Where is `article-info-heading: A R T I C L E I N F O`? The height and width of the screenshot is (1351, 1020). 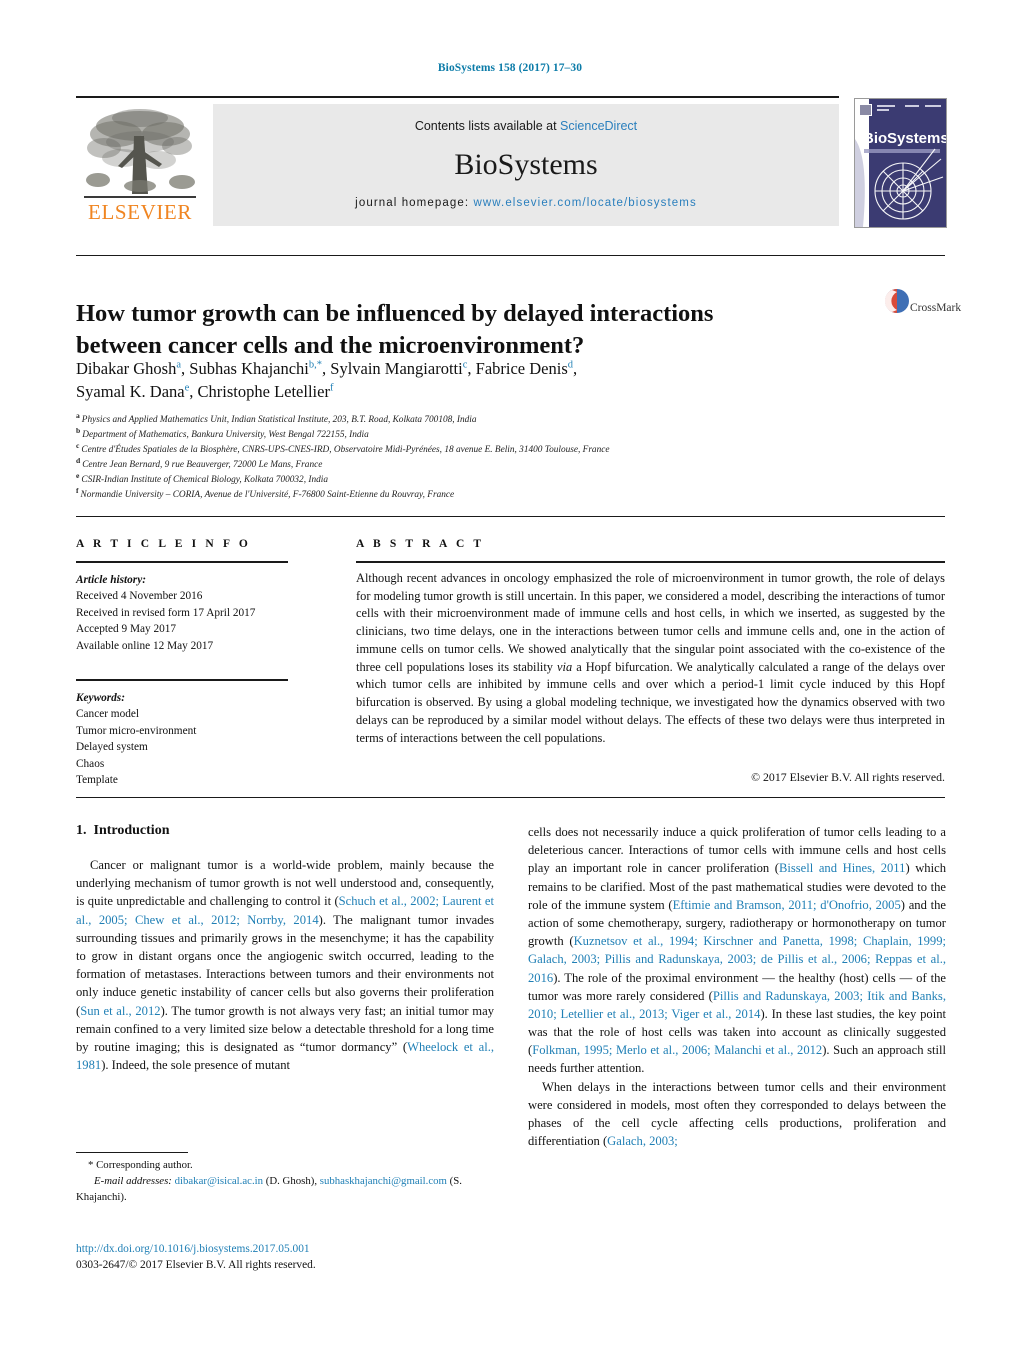 article-info-heading: A R T I C L E I N F O is located at coordinates (163, 544).